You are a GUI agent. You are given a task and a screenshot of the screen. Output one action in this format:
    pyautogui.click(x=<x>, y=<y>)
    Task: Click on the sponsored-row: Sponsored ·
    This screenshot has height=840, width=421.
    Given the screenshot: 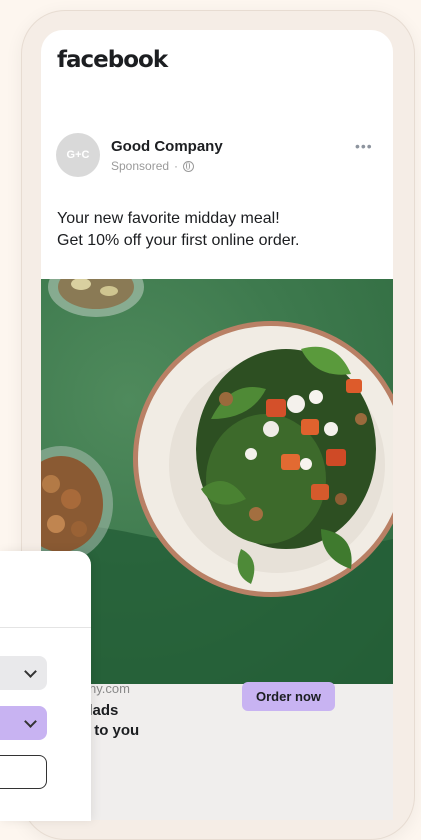 What is the action you would take?
    pyautogui.click(x=153, y=166)
    